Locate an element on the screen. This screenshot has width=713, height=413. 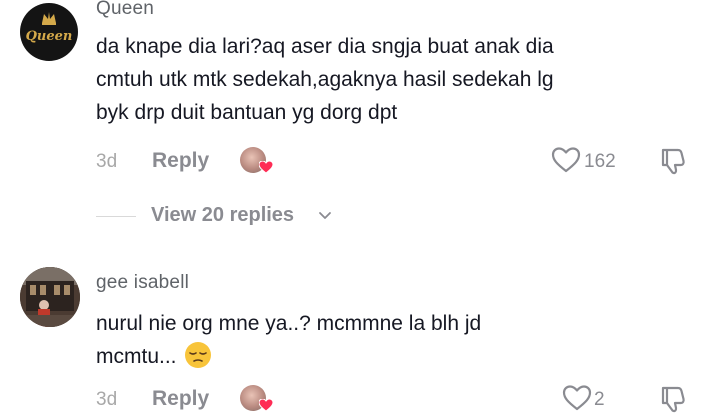
pensive-emoji-icon: 😔 is located at coordinates (198, 355).